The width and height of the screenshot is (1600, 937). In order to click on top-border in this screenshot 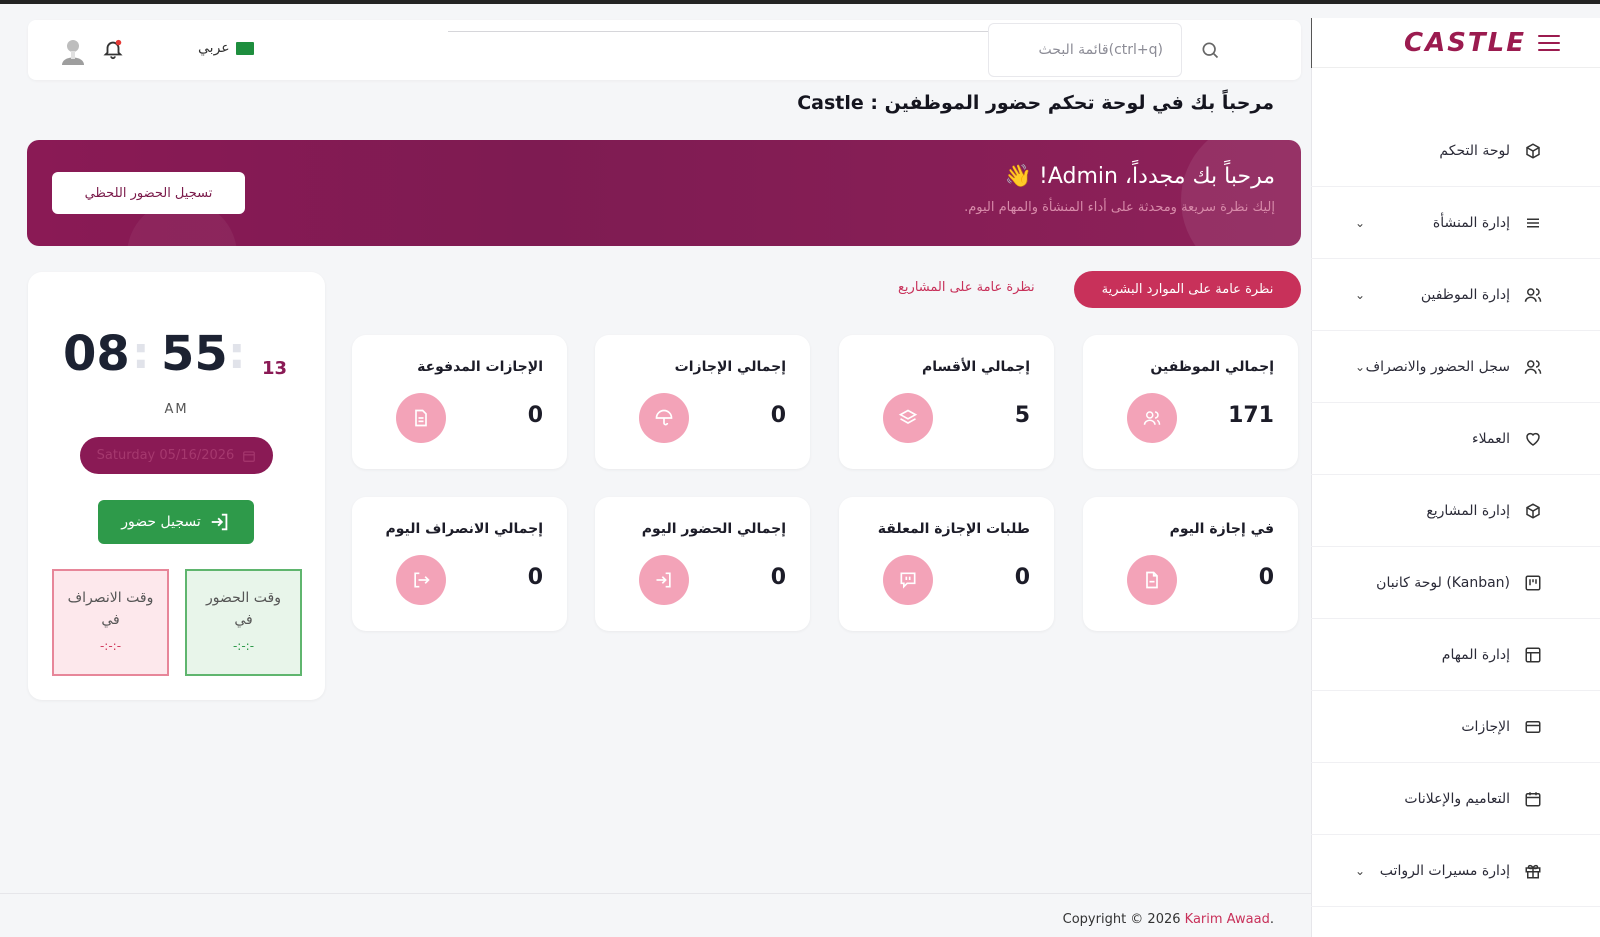, I will do `click(800, 2)`.